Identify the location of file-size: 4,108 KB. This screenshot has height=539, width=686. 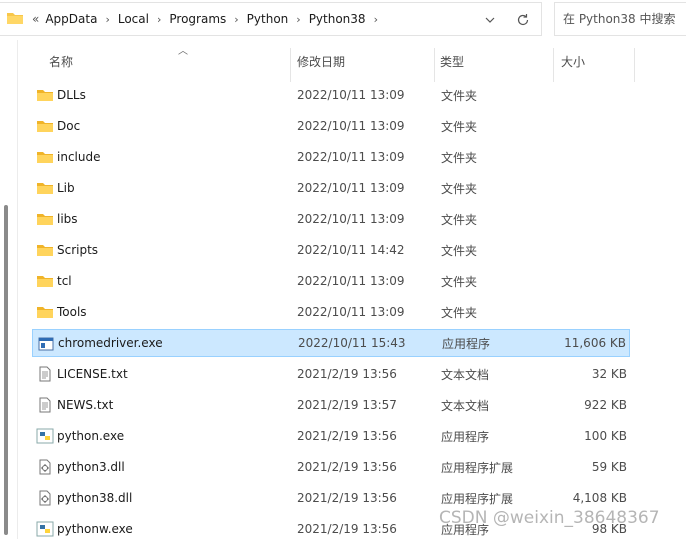
(599, 498).